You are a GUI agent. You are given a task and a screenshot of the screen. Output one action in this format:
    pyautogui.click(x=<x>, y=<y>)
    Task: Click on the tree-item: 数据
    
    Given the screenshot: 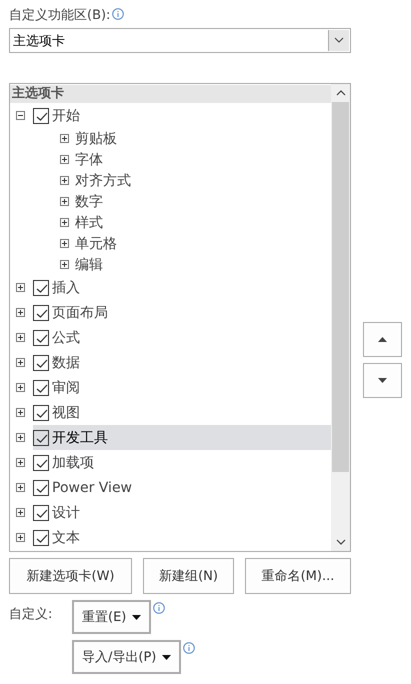 What is the action you would take?
    pyautogui.click(x=66, y=363)
    